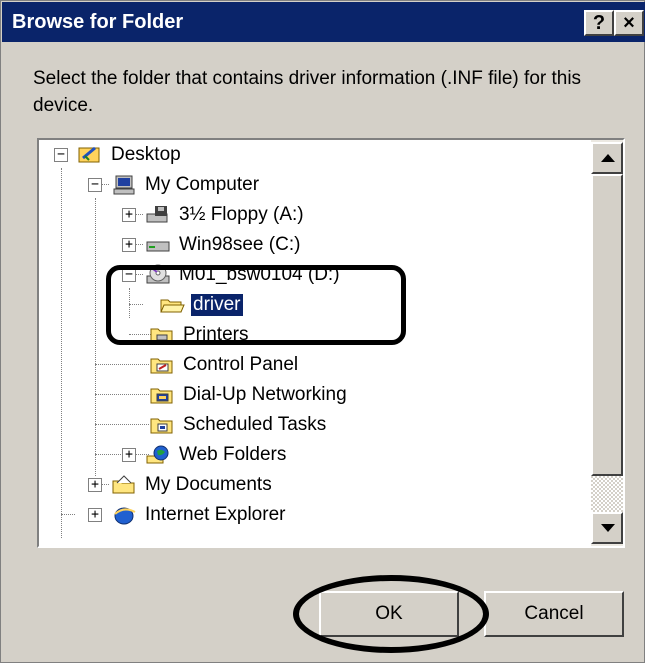 This screenshot has width=645, height=663. What do you see at coordinates (158, 455) in the screenshot?
I see `web-folders-icon` at bounding box center [158, 455].